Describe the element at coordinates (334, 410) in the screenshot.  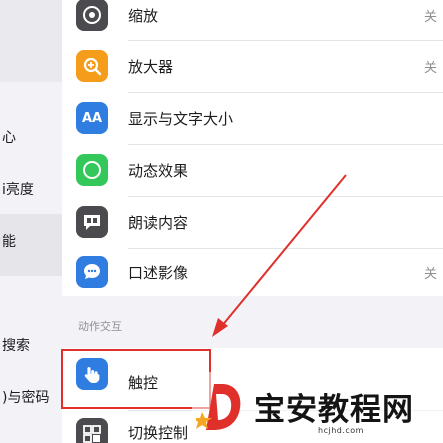
I see `watermark-text: 宝安教程网` at that location.